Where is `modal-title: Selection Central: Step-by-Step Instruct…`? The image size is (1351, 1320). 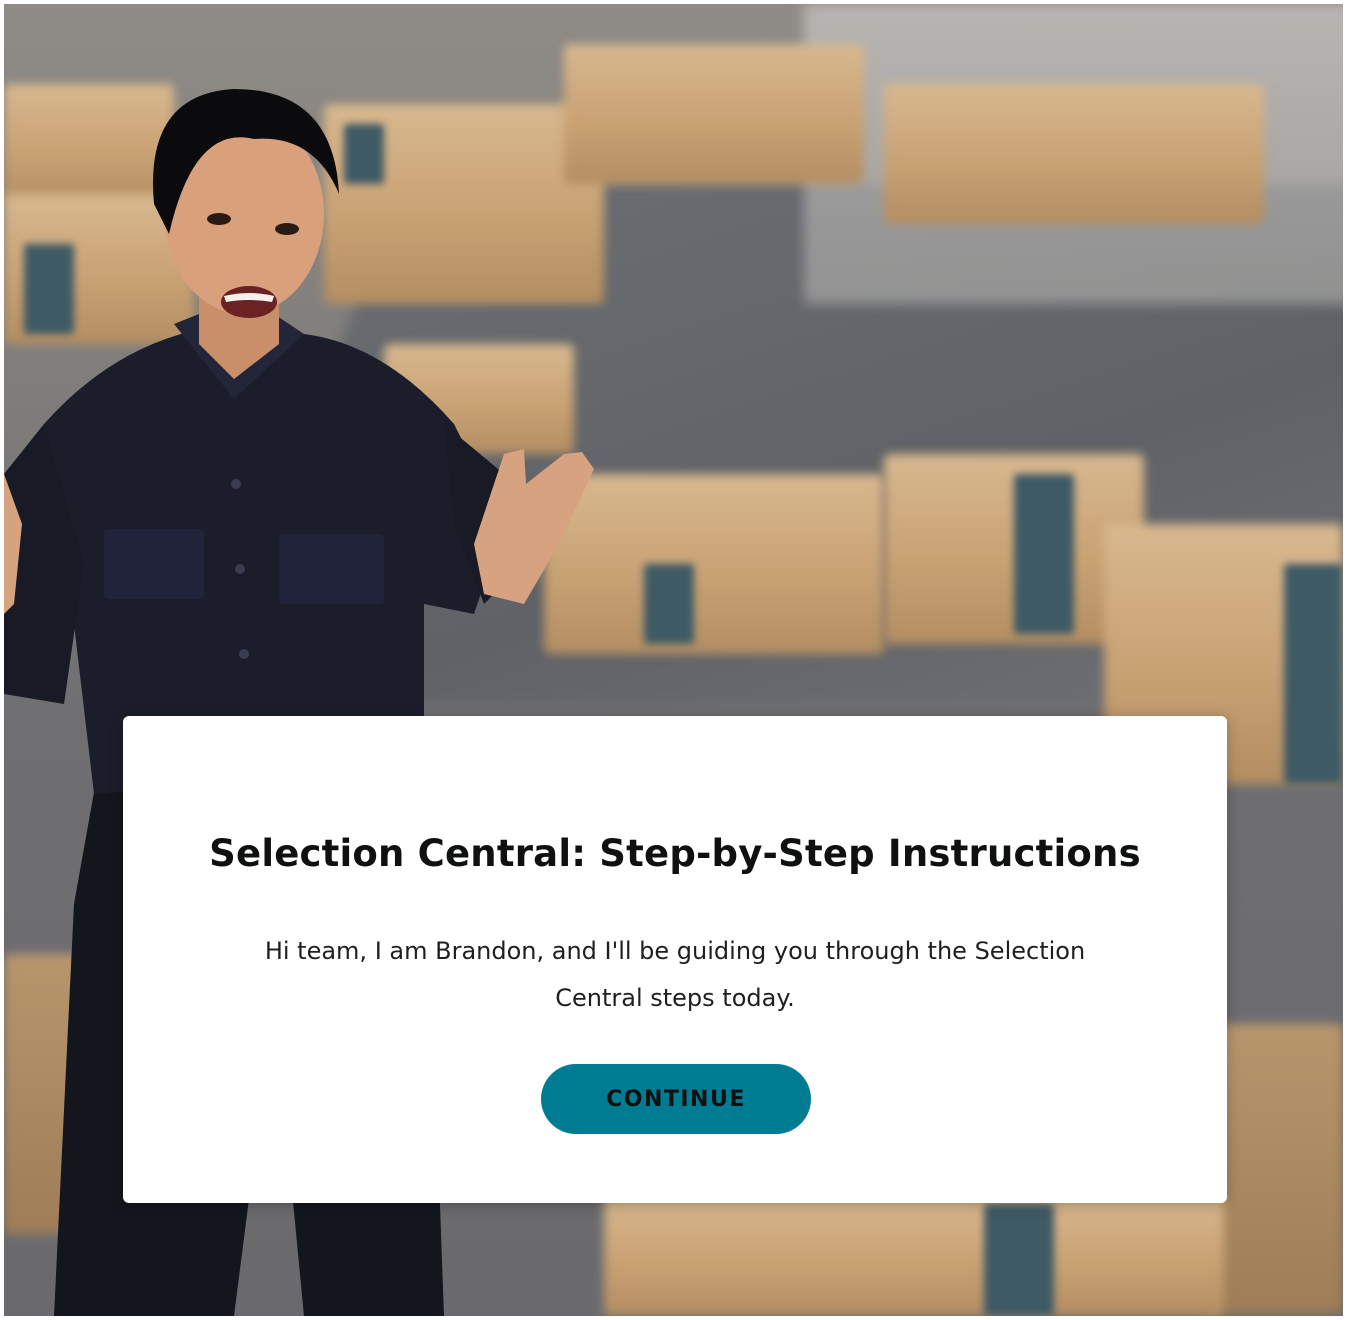 modal-title: Selection Central: Step-by-Step Instruct… is located at coordinates (675, 853).